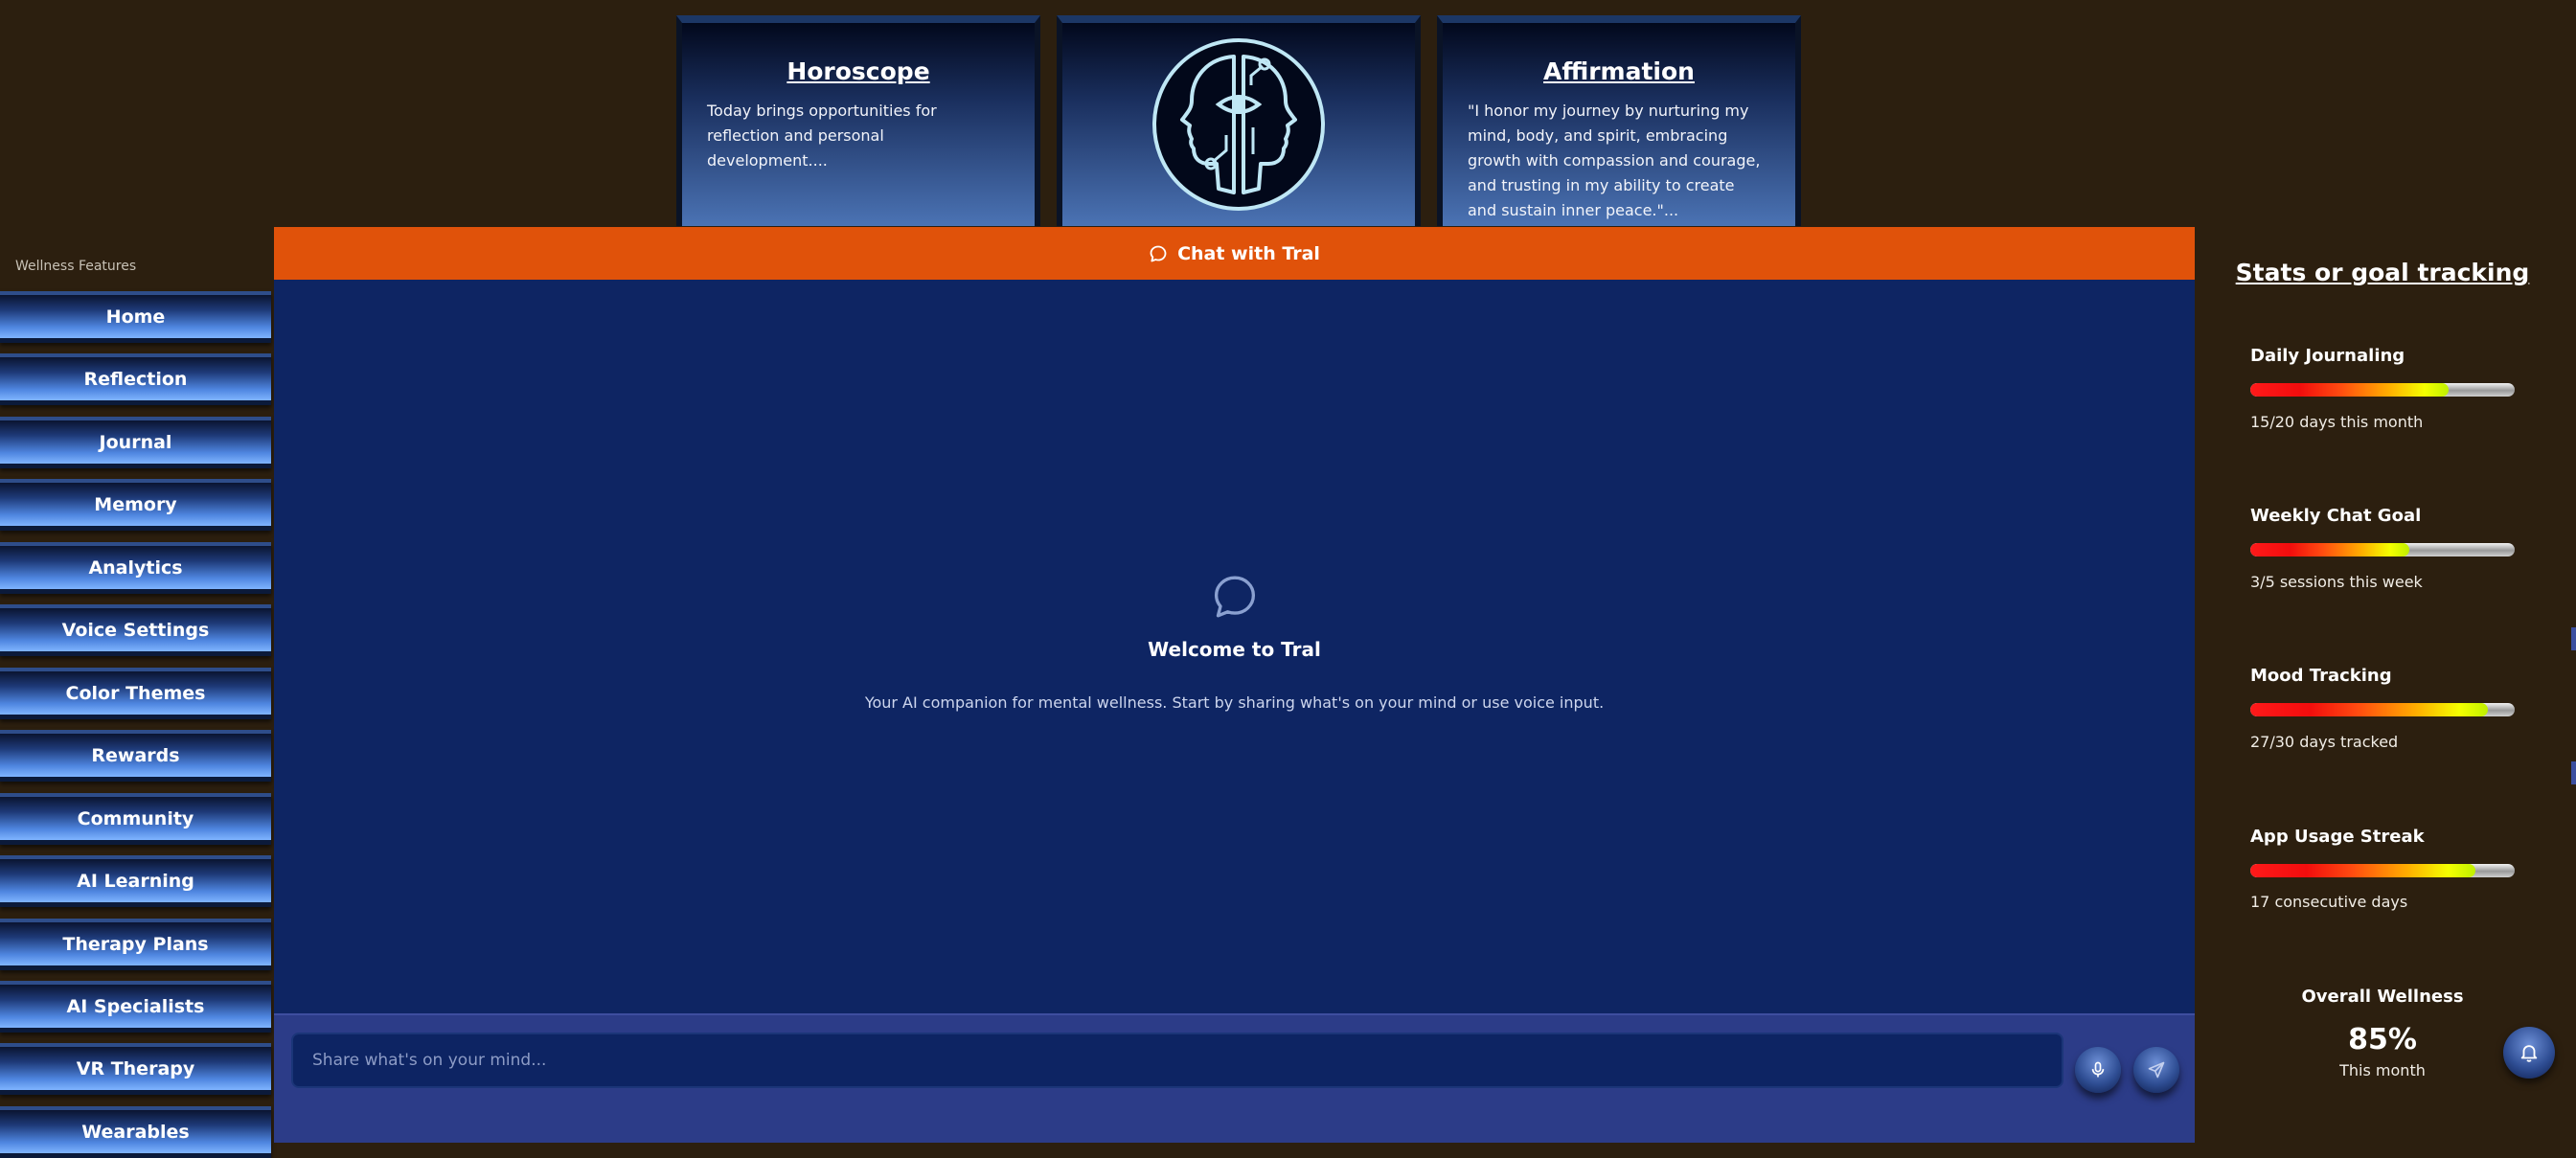 The image size is (2576, 1158). I want to click on stat-progress-weekly-chat-goal, so click(2382, 549).